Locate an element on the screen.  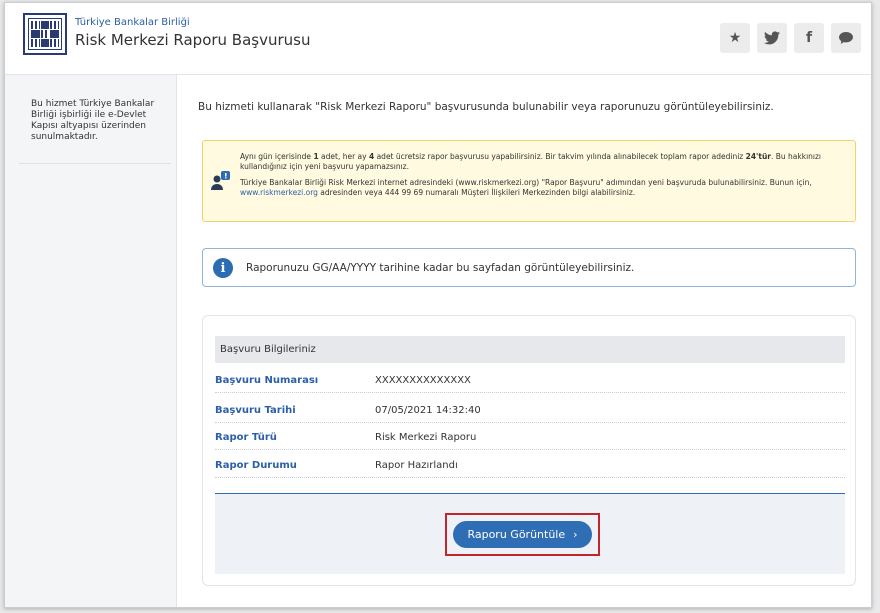
info-row-application-number: Başvuru Numarası XXXXXXXXXXXXXX is located at coordinates (530, 381).